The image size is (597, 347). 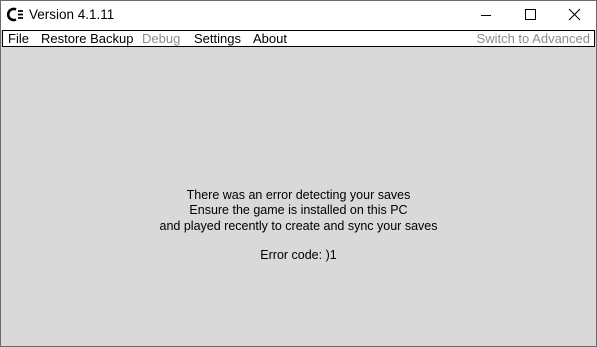 I want to click on menu-settings: Settings, so click(x=217, y=38).